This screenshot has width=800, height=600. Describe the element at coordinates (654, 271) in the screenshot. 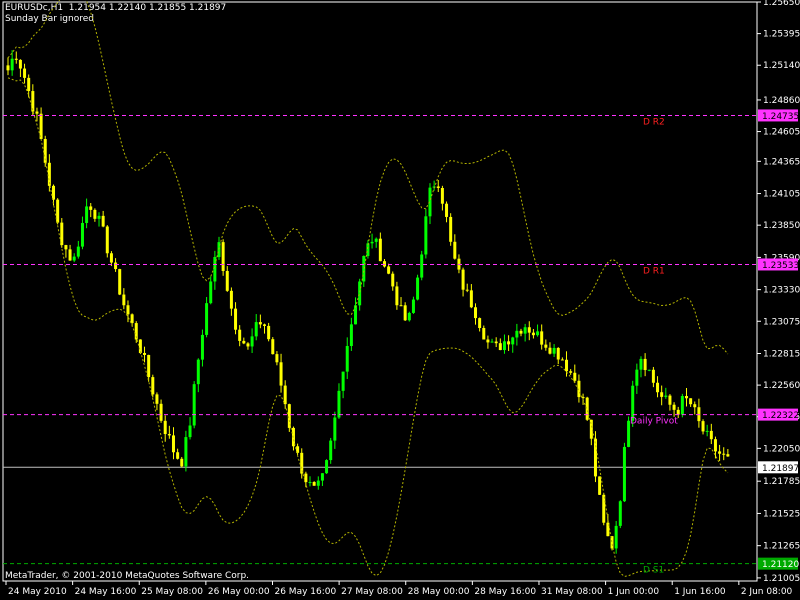

I see `level-label: D R1` at that location.